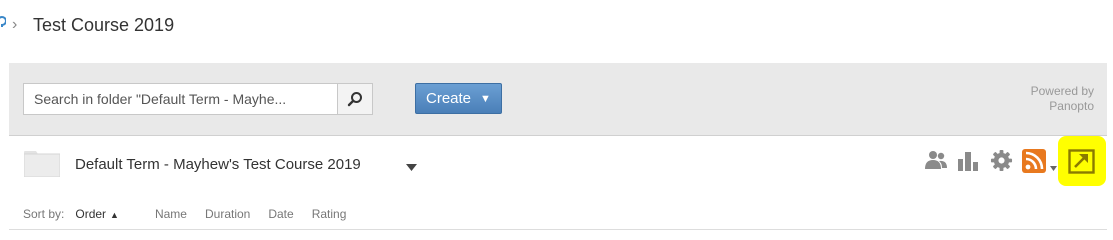 The height and width of the screenshot is (240, 1113). Describe the element at coordinates (485, 98) in the screenshot. I see `chevron-down-icon: ▼` at that location.